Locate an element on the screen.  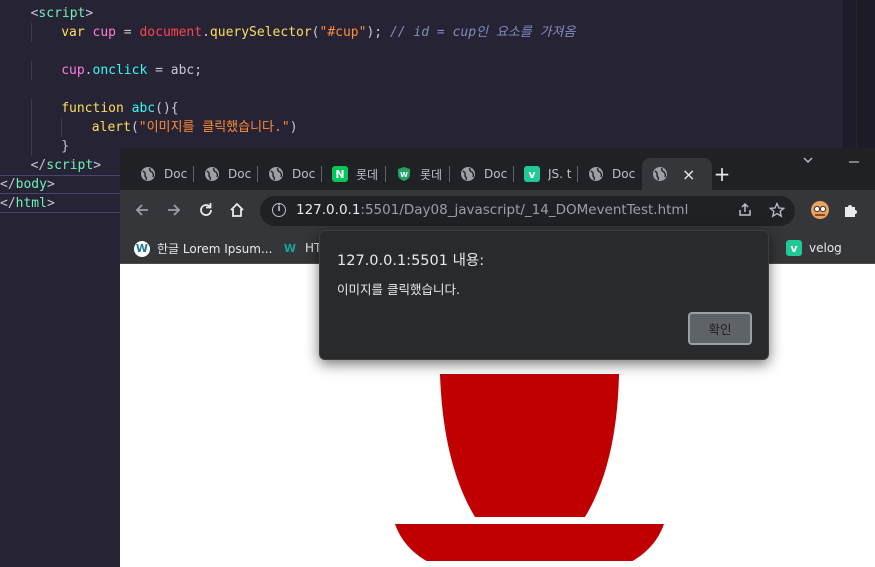
minimize-window-button is located at coordinates (854, 160).